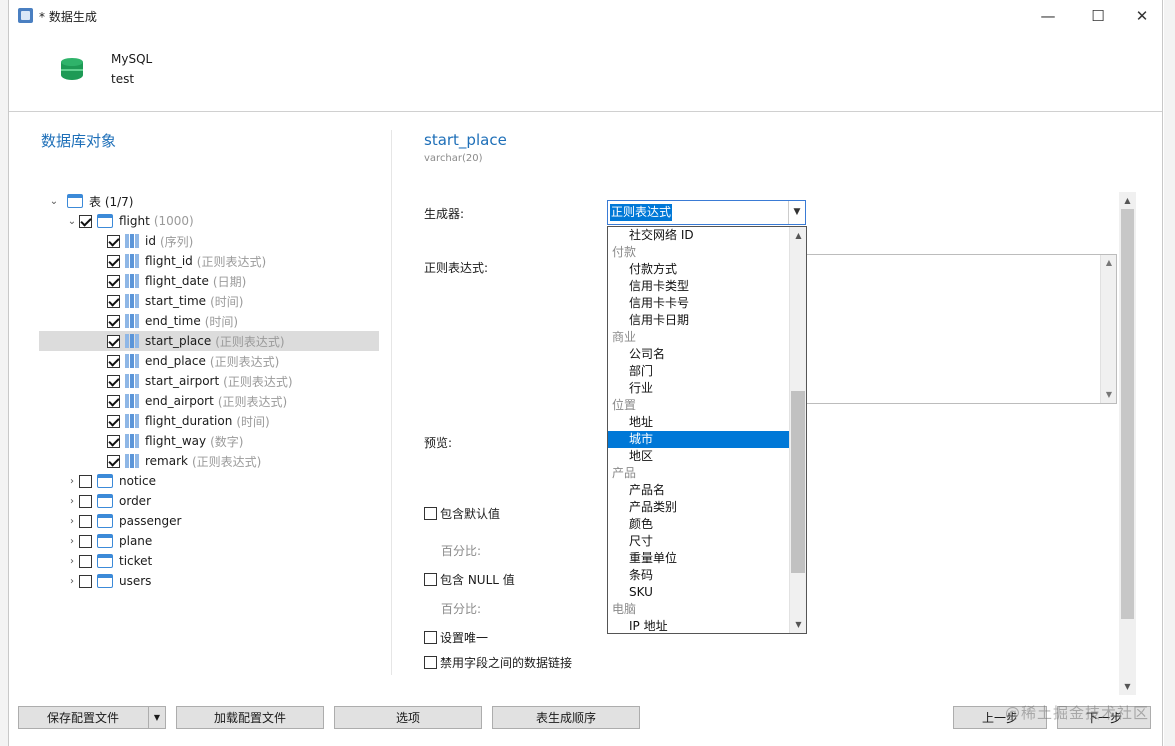 Image resolution: width=1175 pixels, height=746 pixels. What do you see at coordinates (699, 439) in the screenshot?
I see `dropdown-option: 城市` at bounding box center [699, 439].